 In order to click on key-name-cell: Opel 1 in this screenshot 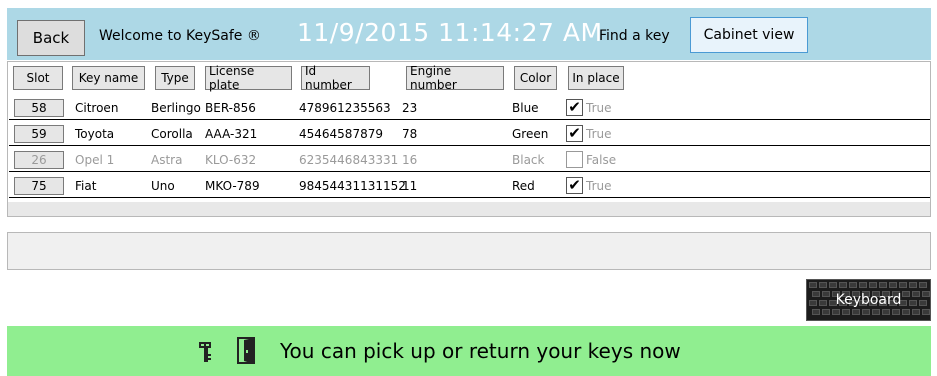, I will do `click(95, 160)`.